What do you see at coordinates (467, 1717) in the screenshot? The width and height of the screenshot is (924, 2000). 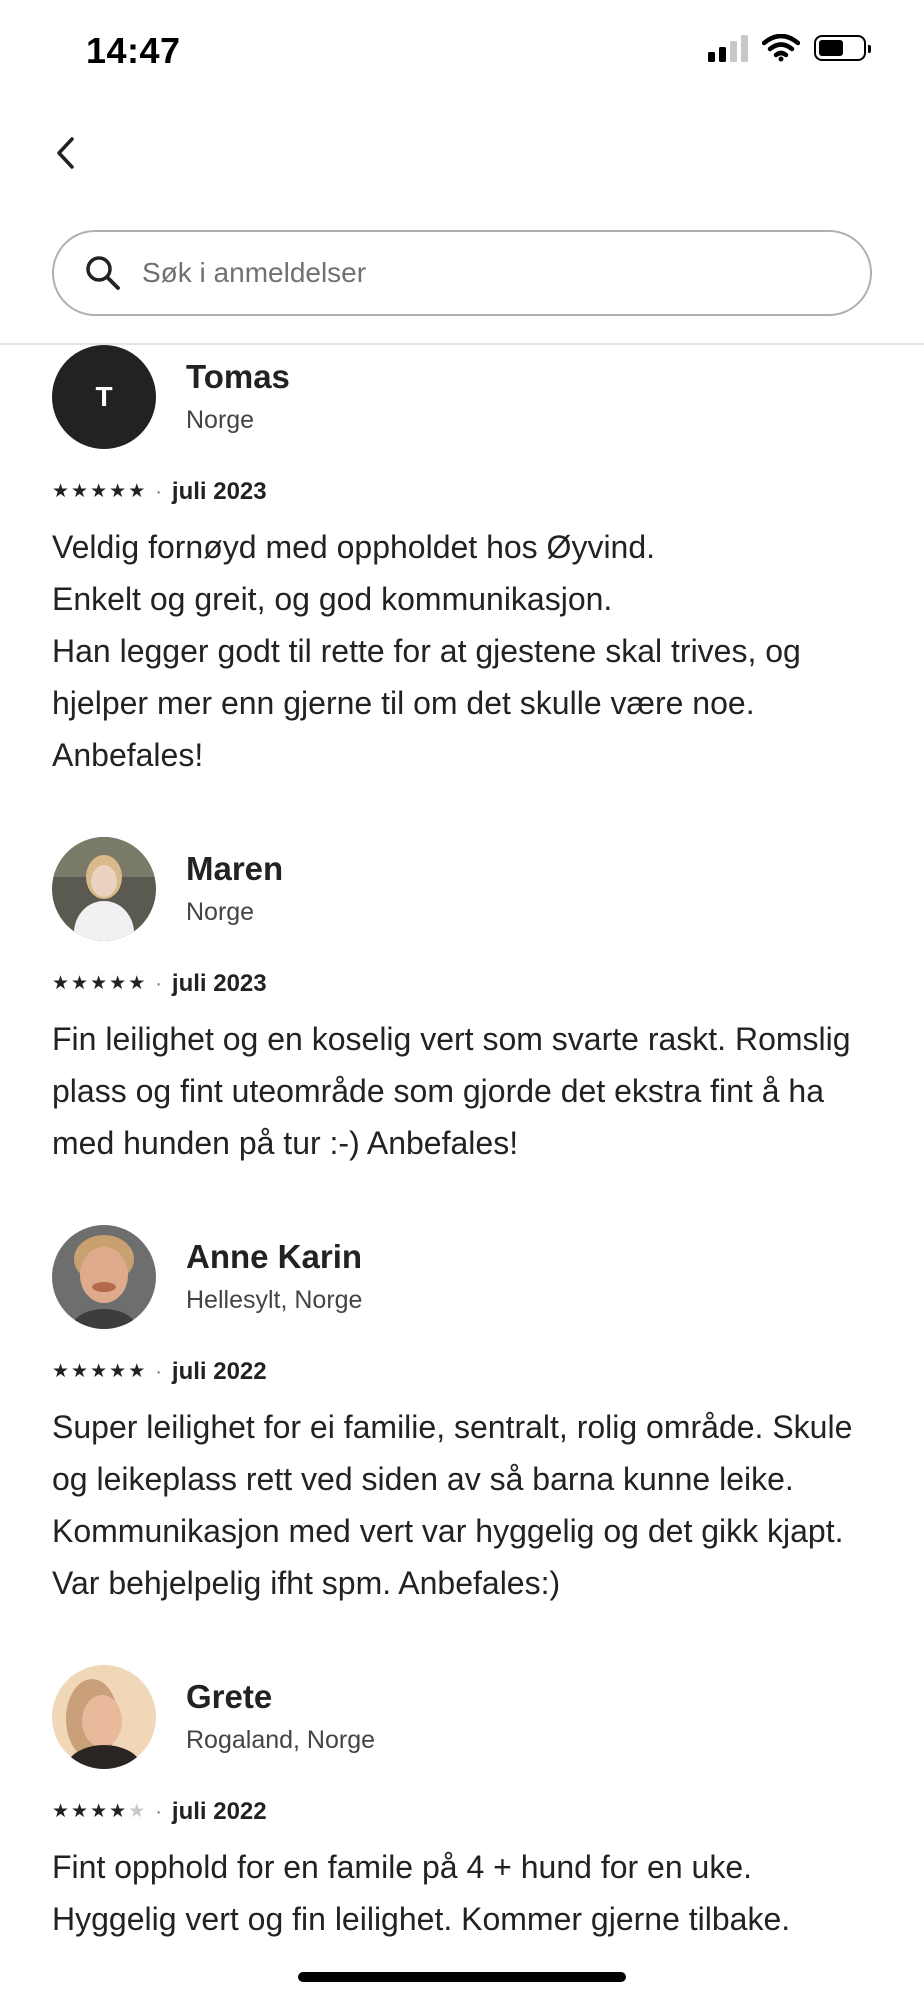 I see `review-header: Grete Rogaland, Norge` at bounding box center [467, 1717].